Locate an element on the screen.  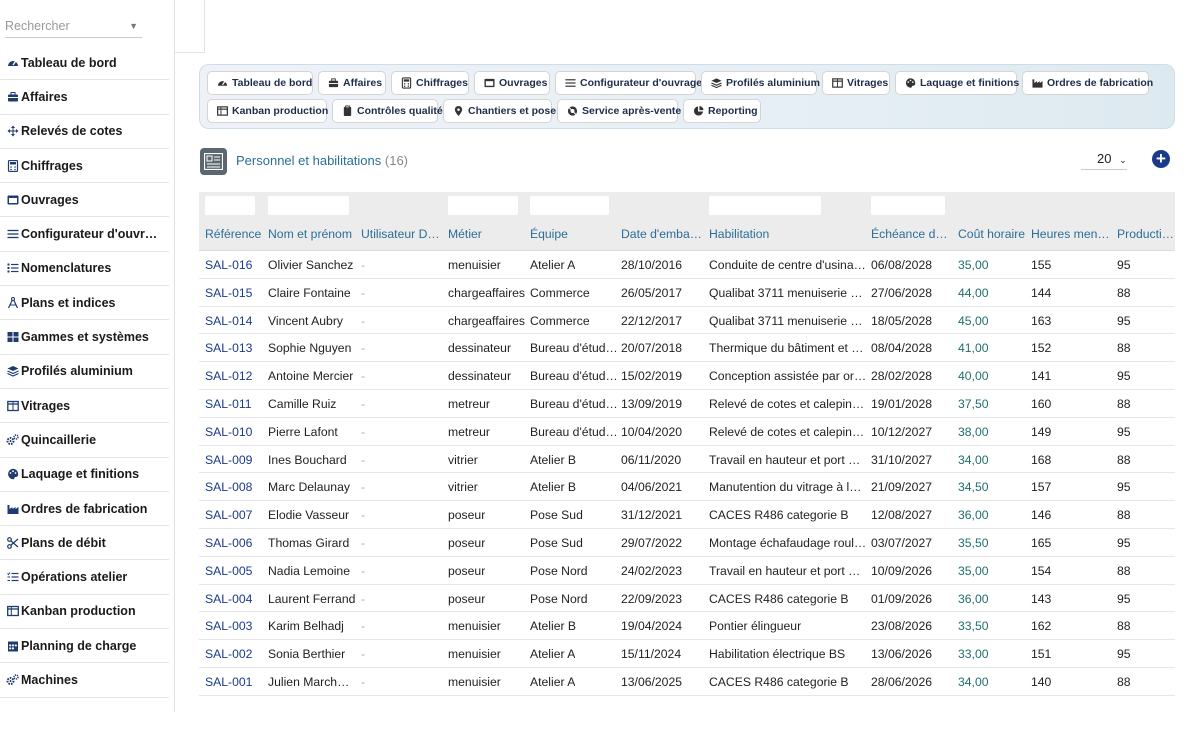
sidebar-item-chiffrages: Chiffrages is located at coordinates (84, 166).